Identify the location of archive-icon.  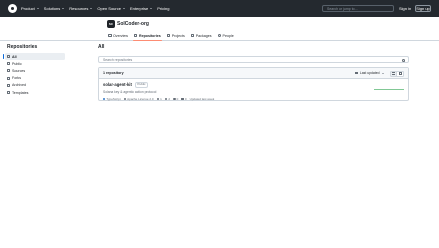
(8, 85).